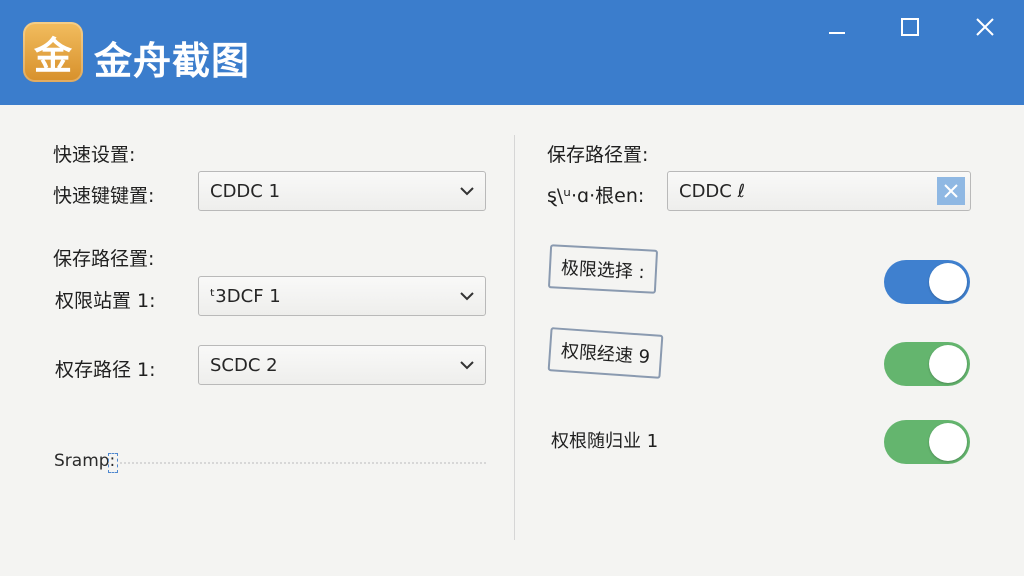  I want to click on root-input-value: CDDC ℓ, so click(712, 191).